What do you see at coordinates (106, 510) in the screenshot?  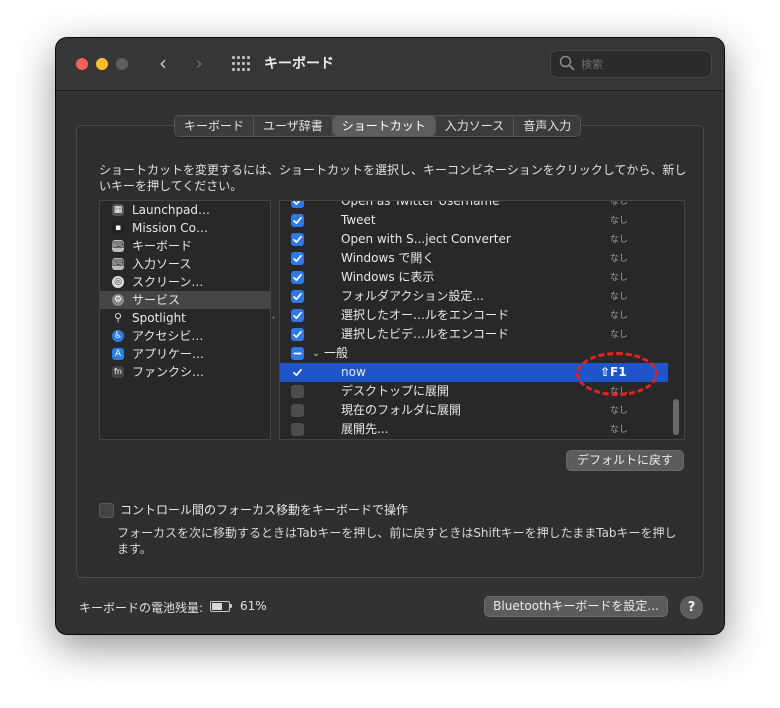 I see `focus-navigation-checkbox` at bounding box center [106, 510].